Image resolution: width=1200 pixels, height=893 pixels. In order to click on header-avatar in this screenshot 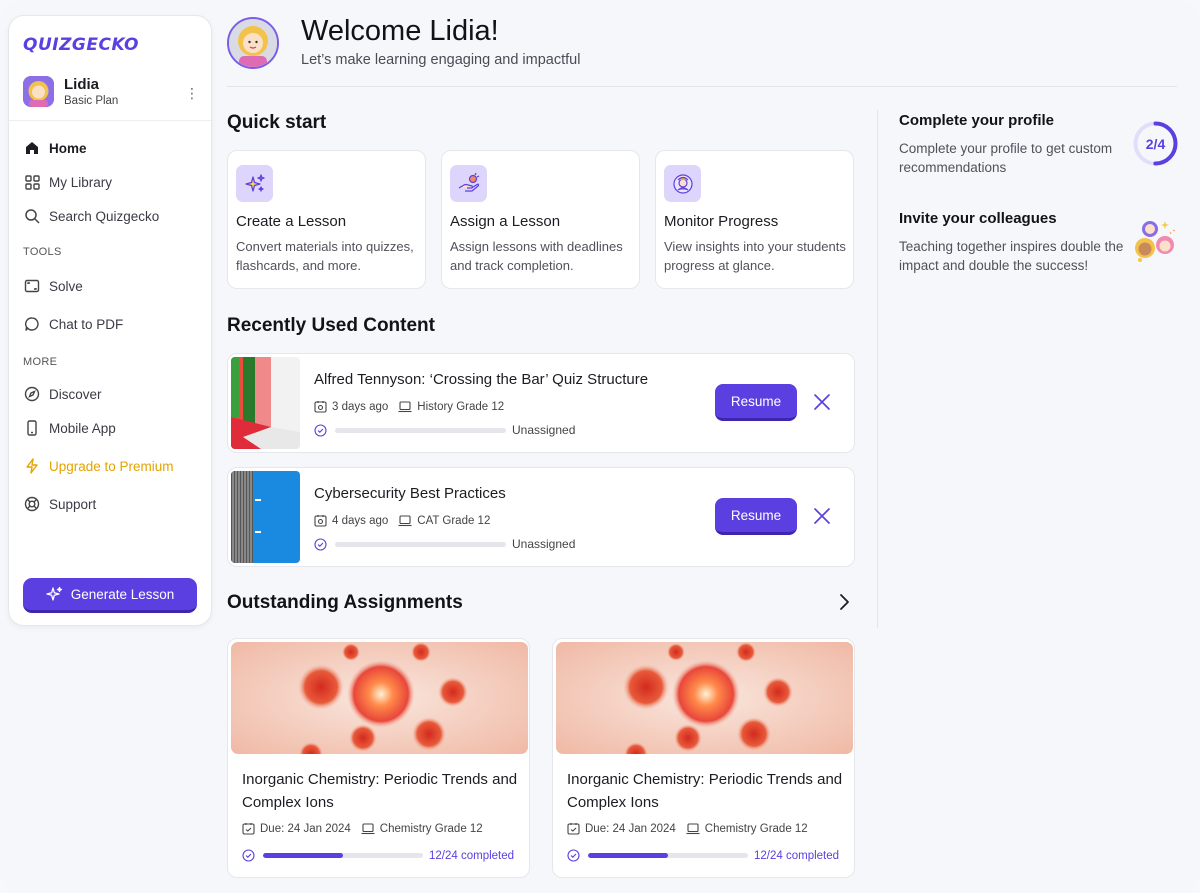, I will do `click(253, 43)`.